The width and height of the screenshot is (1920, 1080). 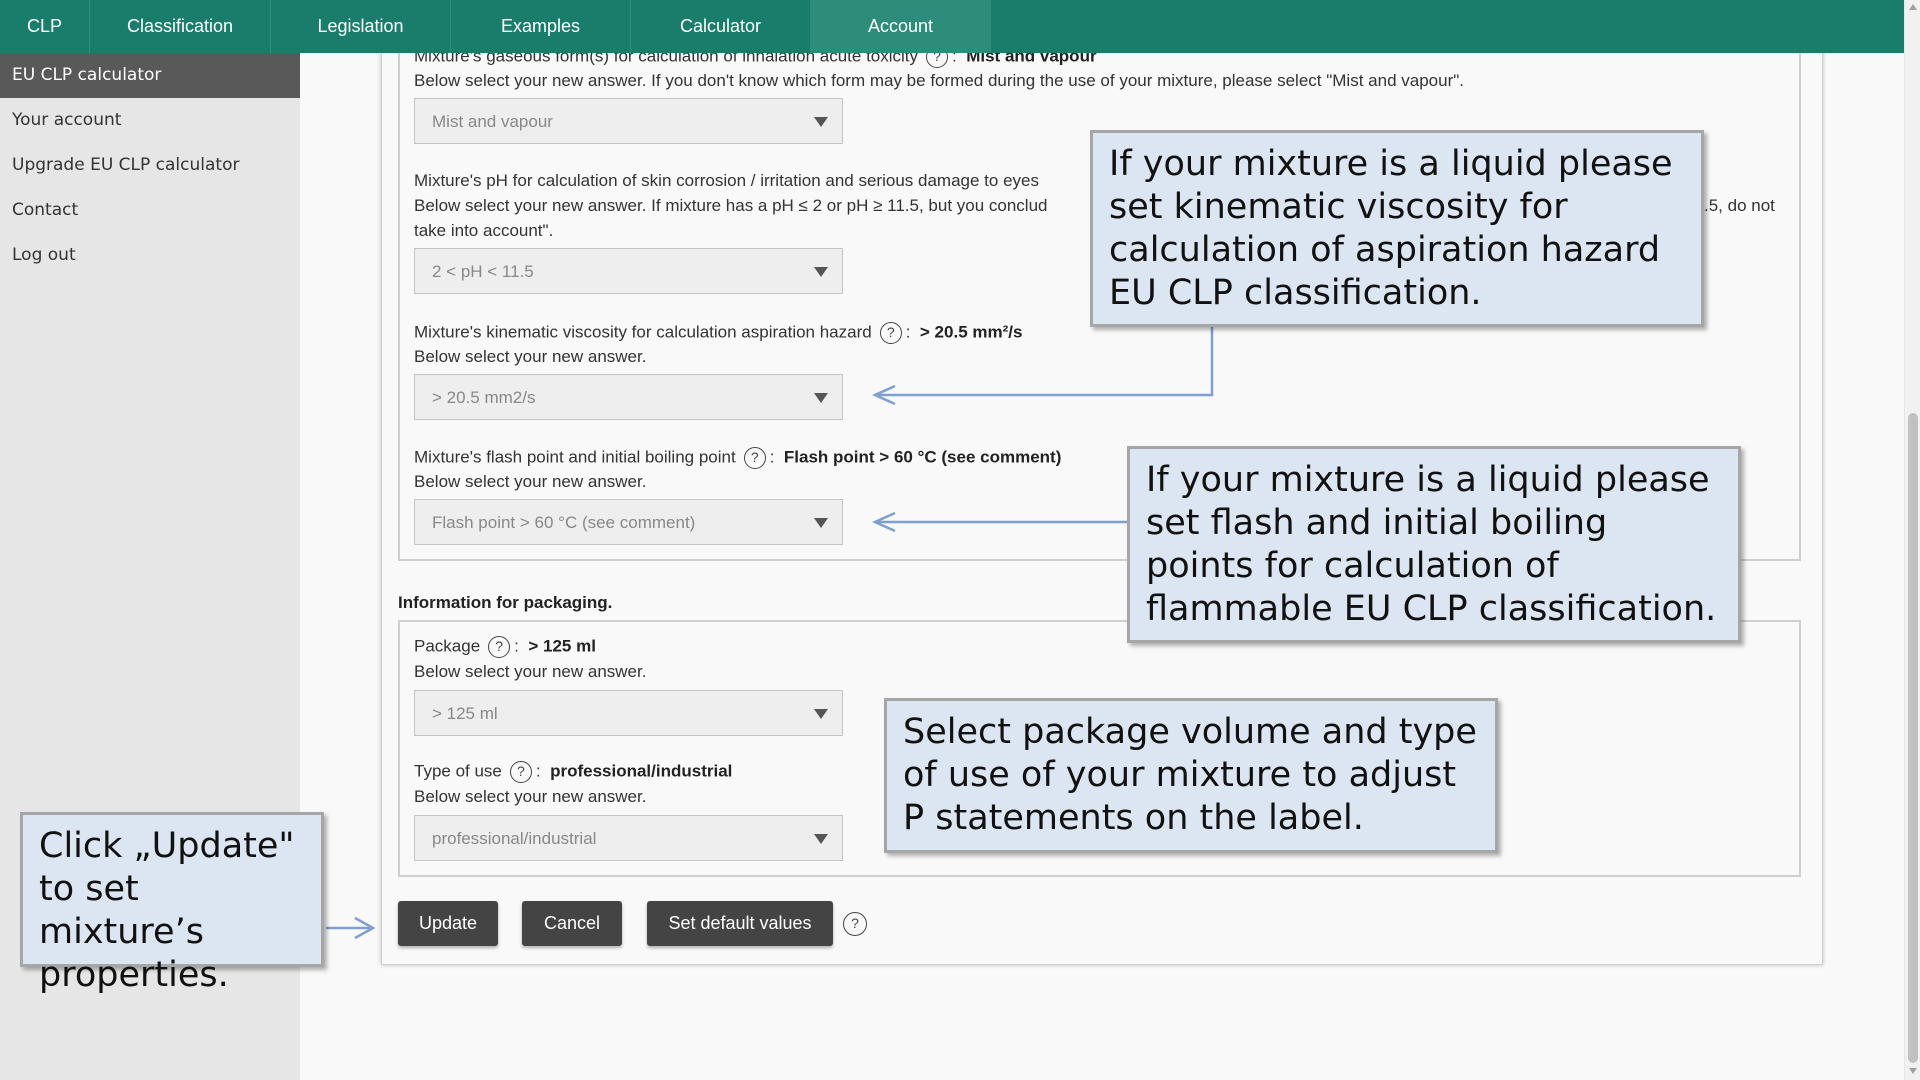 I want to click on sidebar-item-your-account: Your account, so click(x=150, y=120).